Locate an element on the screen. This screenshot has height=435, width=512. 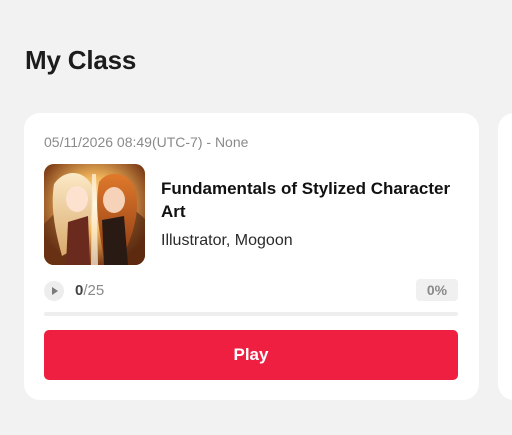
class-author: Illustrator, Mogoon is located at coordinates (227, 240).